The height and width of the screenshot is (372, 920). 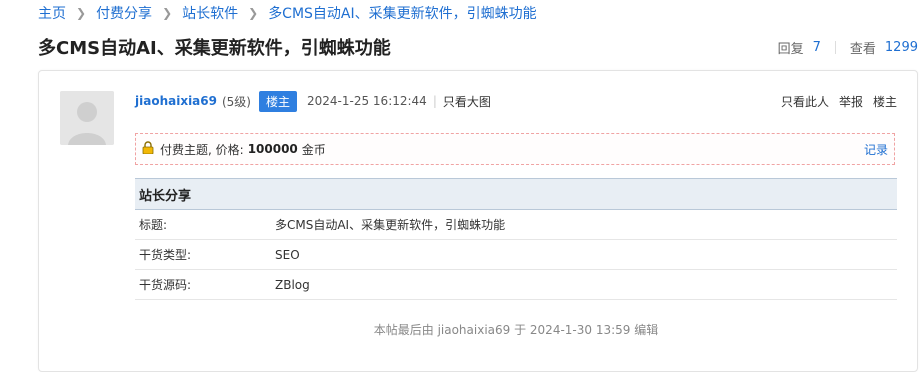 What do you see at coordinates (214, 48) in the screenshot?
I see `page-title: 多CMS自动AI、采集更新软件，引蜘蛛功能` at bounding box center [214, 48].